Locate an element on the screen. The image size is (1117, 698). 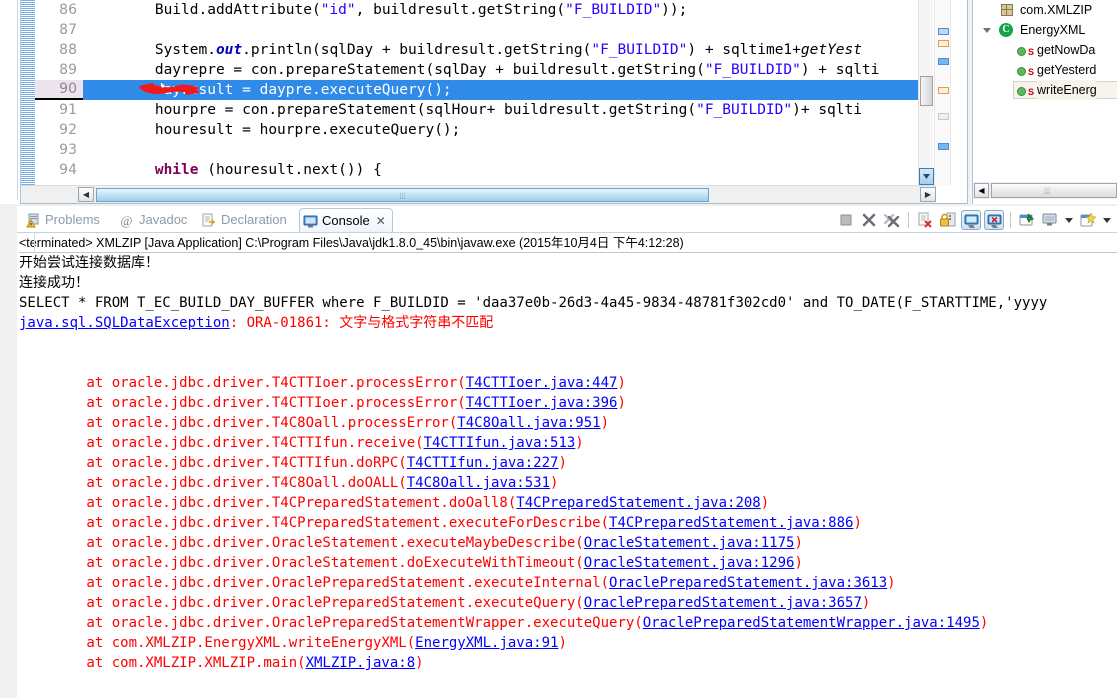
stacktrace-source-link: T4CTTIfun.java:513 is located at coordinates (500, 443).